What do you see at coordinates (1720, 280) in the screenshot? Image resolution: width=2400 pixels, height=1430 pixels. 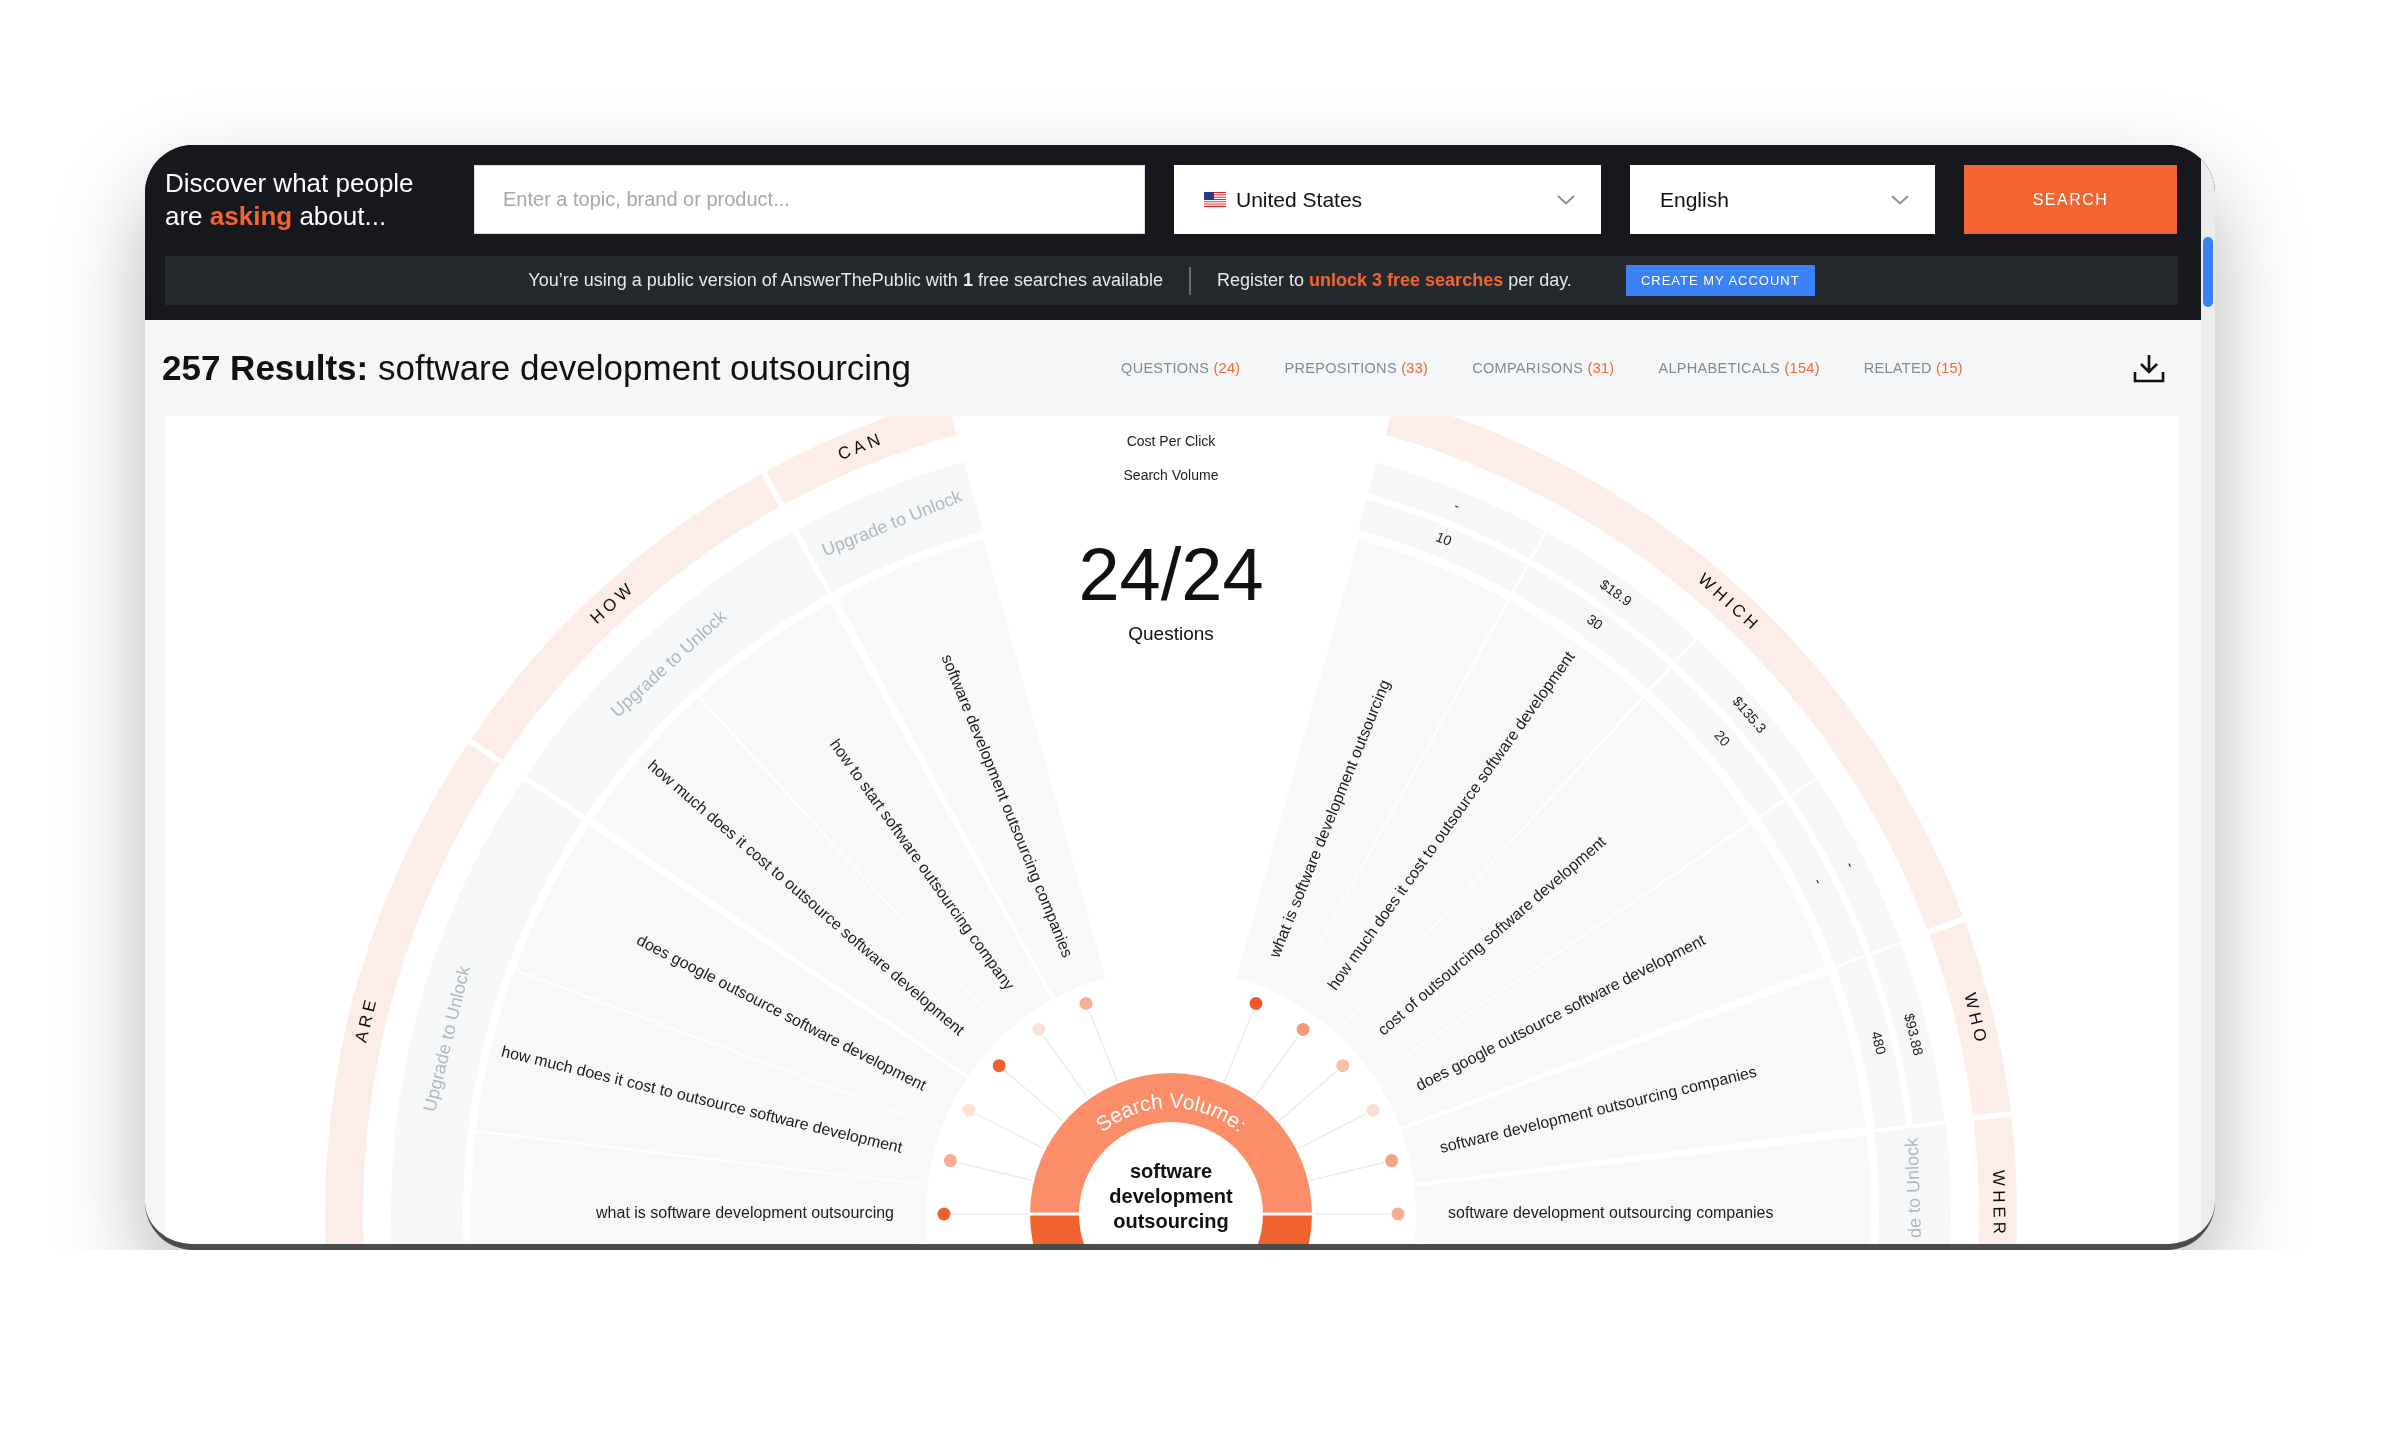 I see `create-account-button: CREATE MY ACCOUNT` at bounding box center [1720, 280].